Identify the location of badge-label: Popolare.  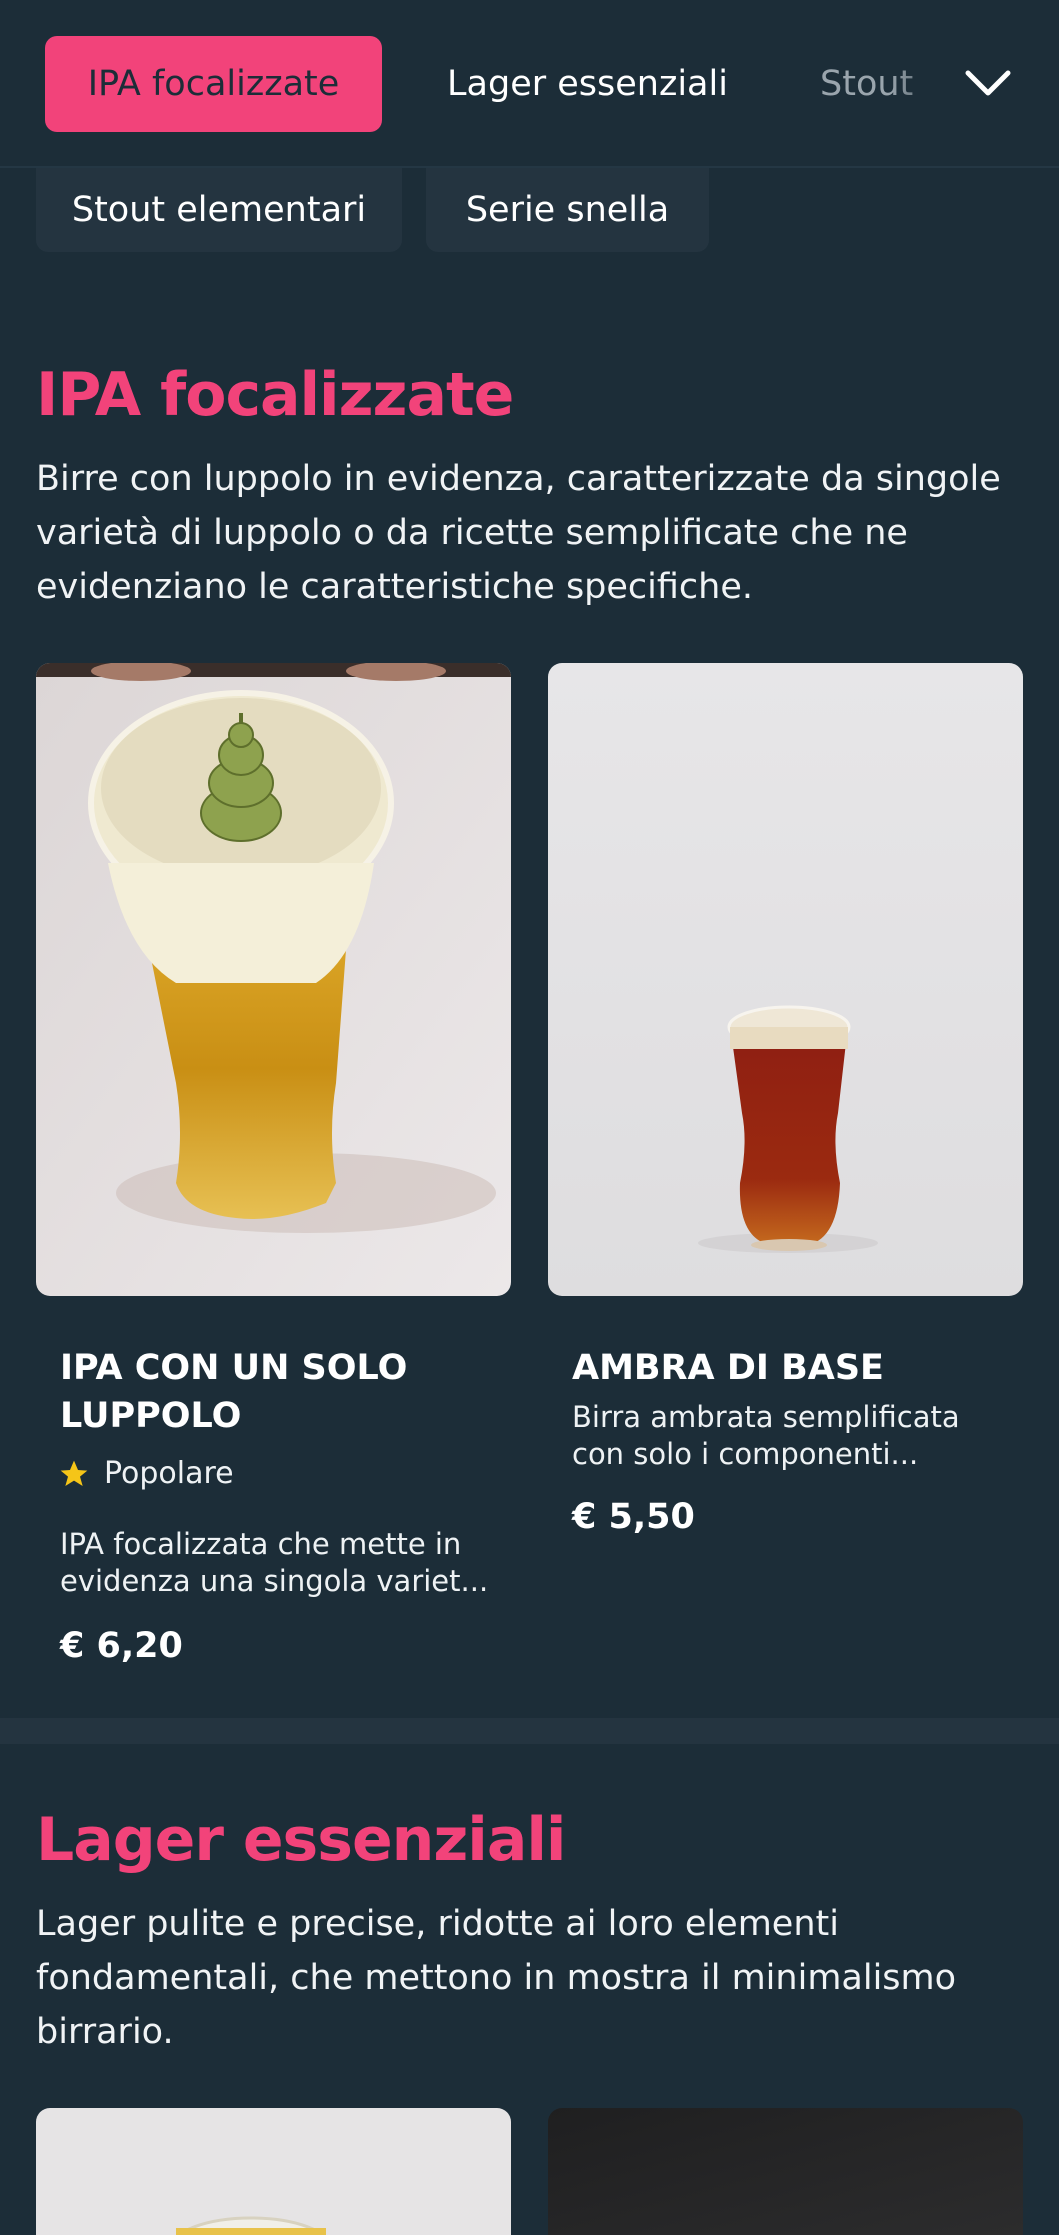
(169, 1473).